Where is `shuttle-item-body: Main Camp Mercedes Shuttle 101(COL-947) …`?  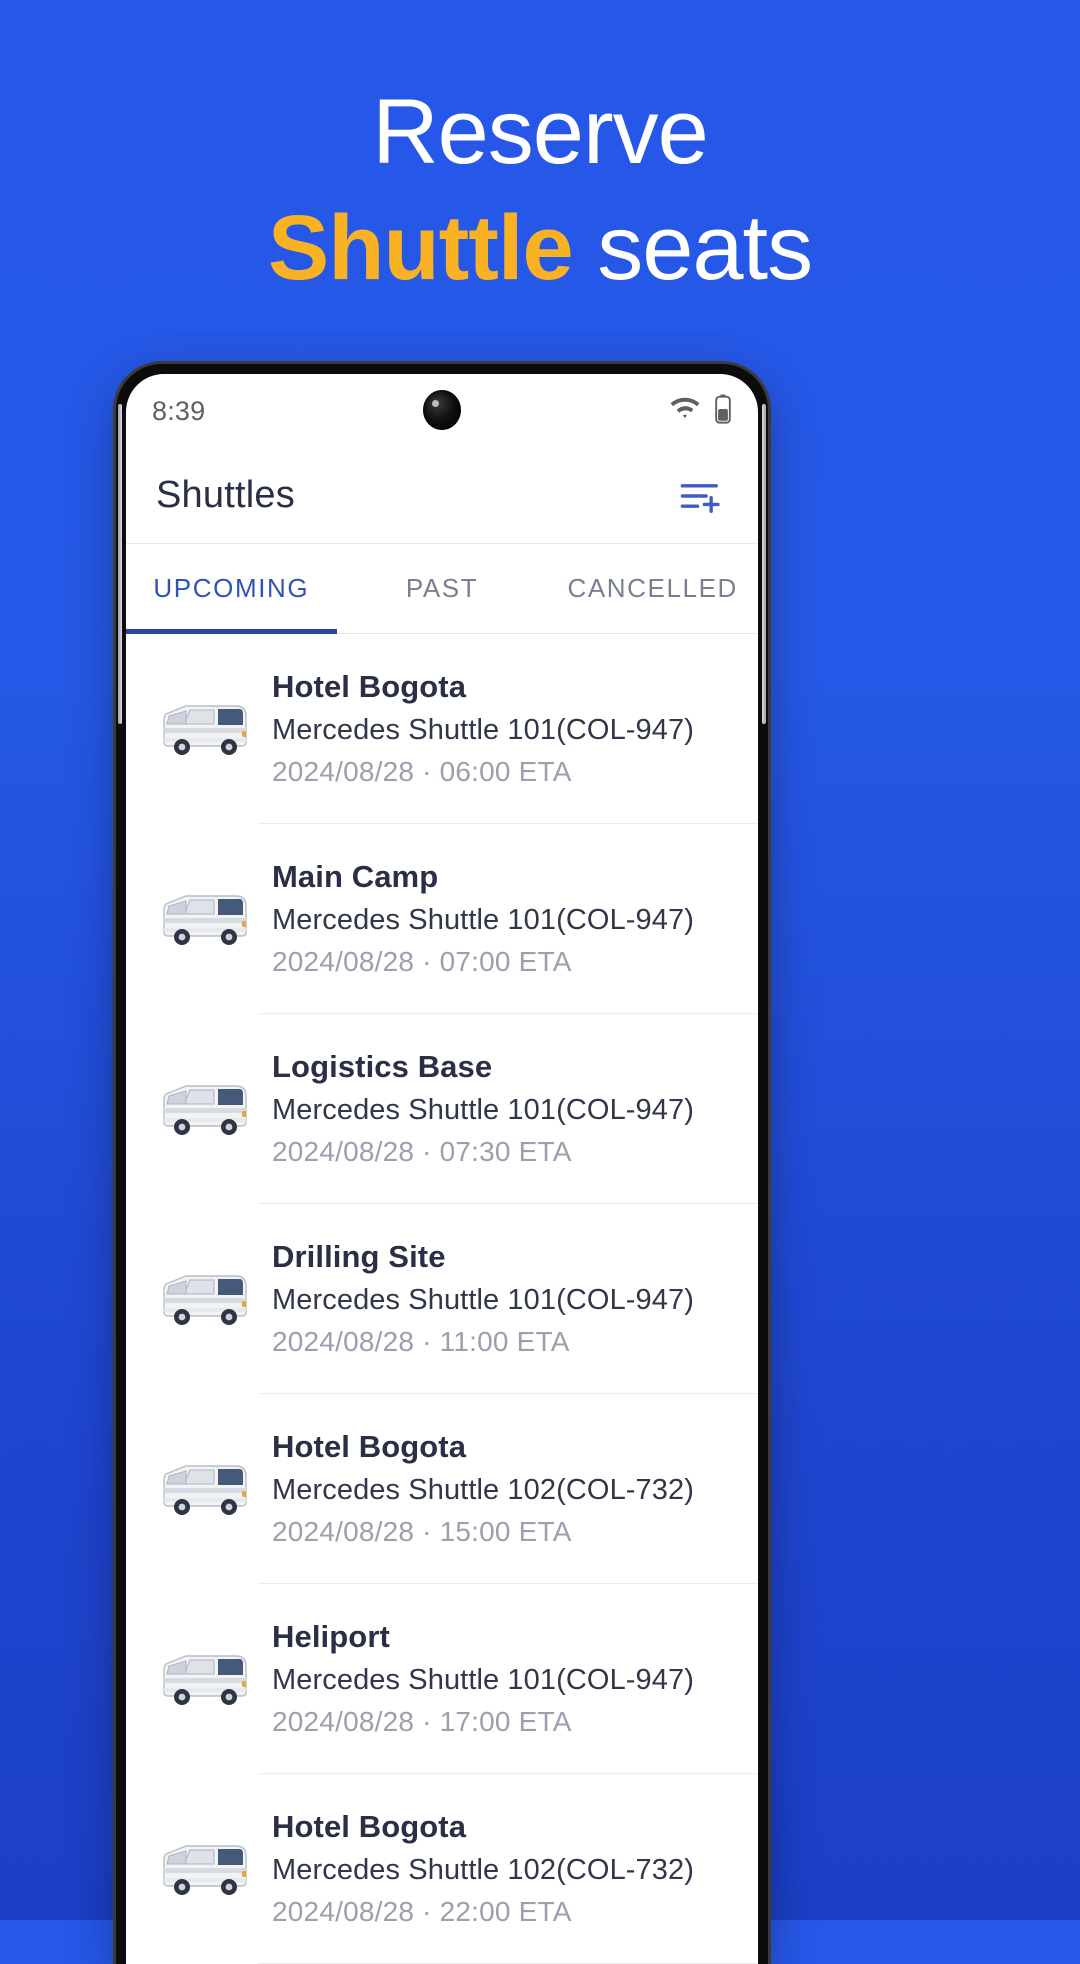 shuttle-item-body: Main Camp Mercedes Shuttle 101(COL-947) … is located at coordinates (508, 919).